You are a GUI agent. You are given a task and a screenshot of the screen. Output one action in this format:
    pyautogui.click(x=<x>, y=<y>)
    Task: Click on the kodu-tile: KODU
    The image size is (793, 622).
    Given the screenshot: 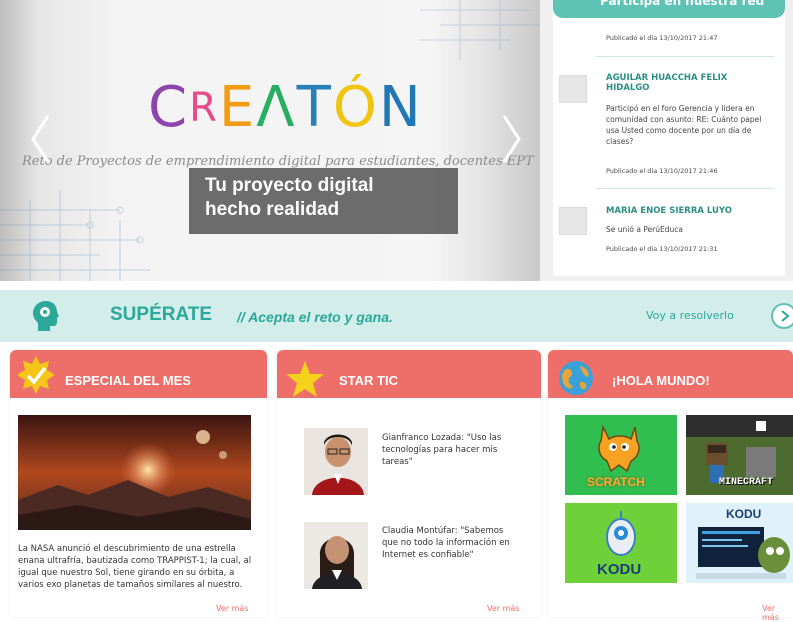 What is the action you would take?
    pyautogui.click(x=621, y=543)
    